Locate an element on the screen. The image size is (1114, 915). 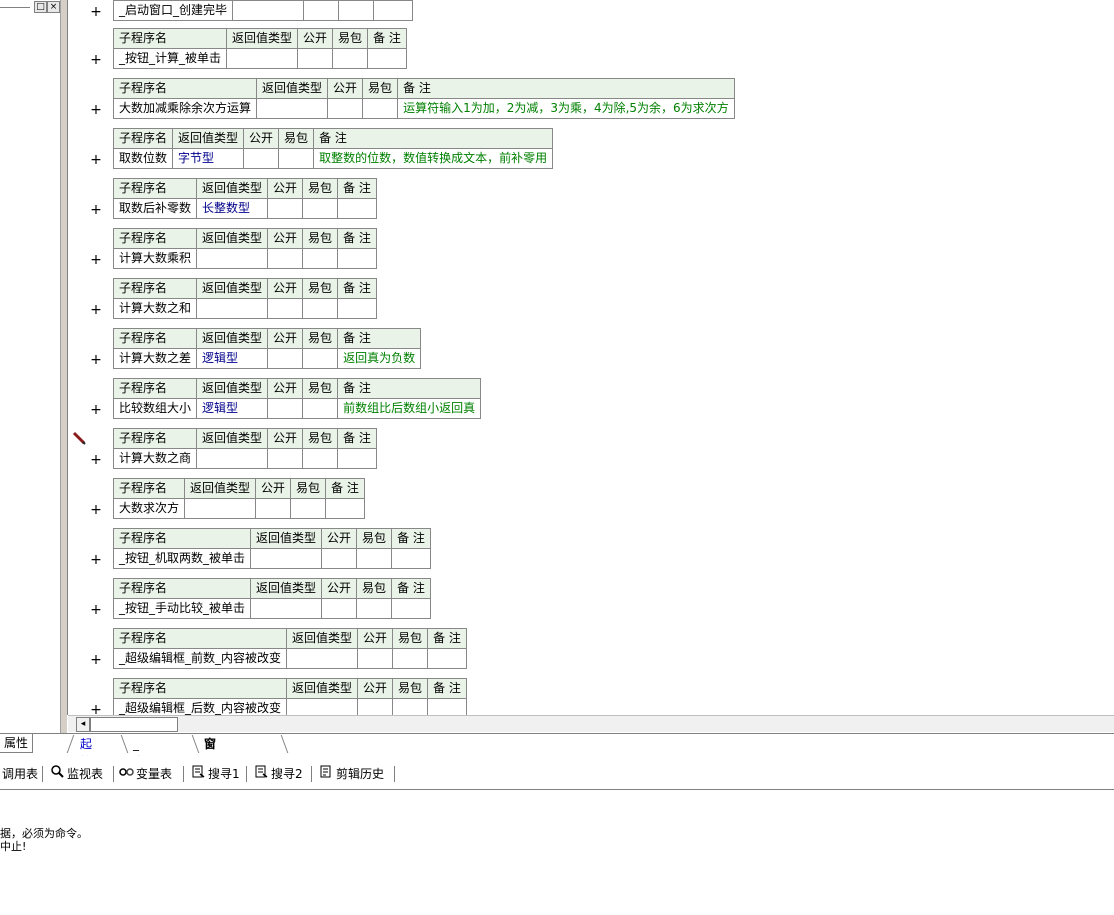
subroutine-note: 前数组比后数组小返回真 is located at coordinates (409, 408).